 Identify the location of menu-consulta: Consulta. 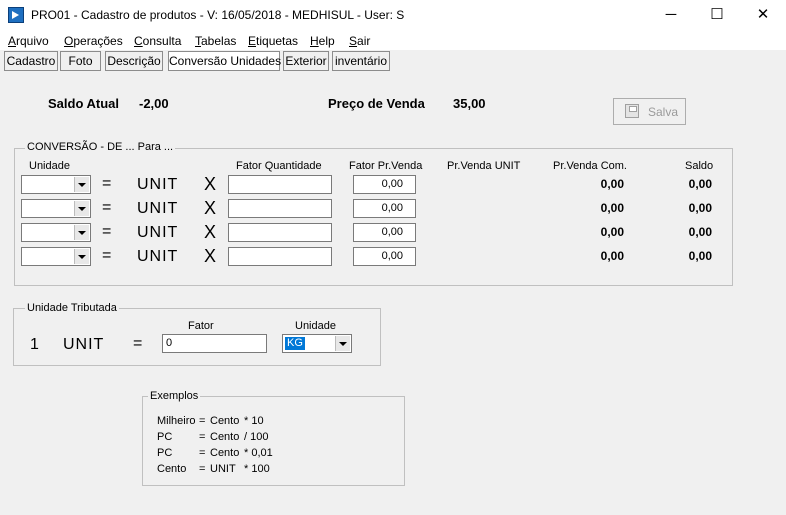
(157, 41).